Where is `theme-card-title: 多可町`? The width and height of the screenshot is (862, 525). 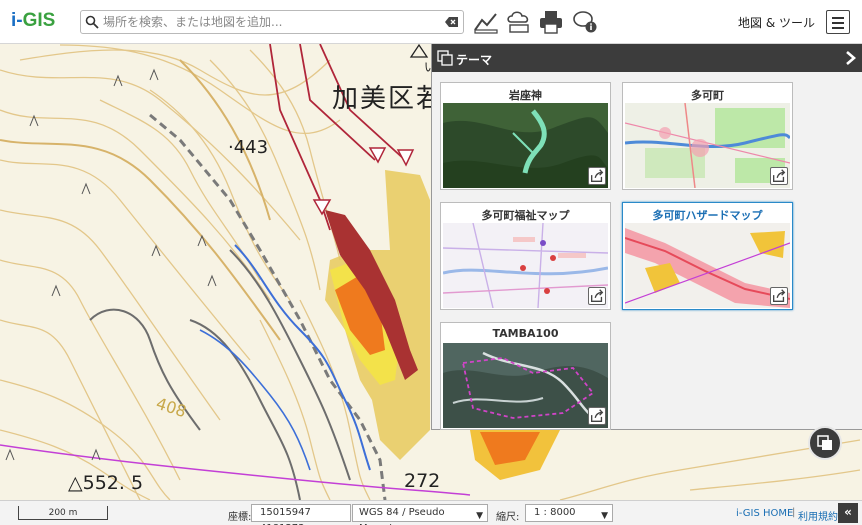
theme-card-title: 多可町 is located at coordinates (707, 95).